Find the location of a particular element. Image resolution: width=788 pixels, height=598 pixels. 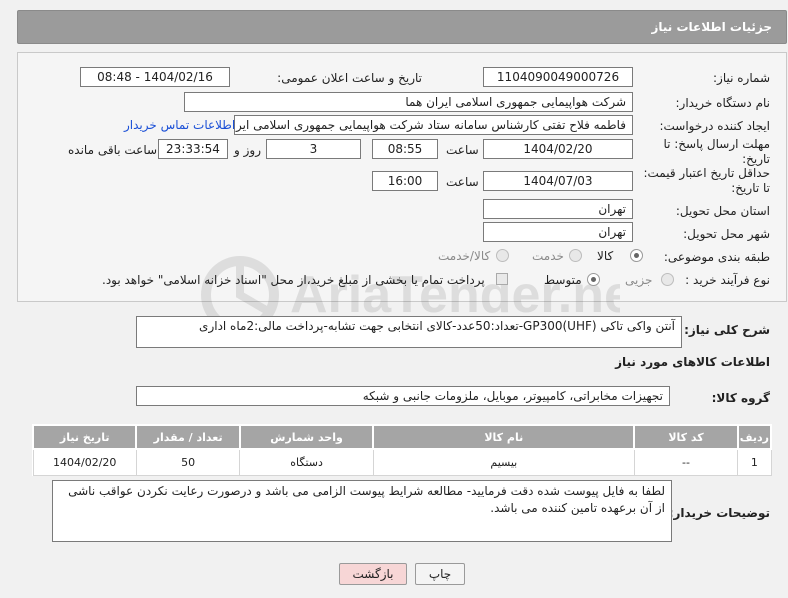

days-label: روز و is located at coordinates (247, 150).